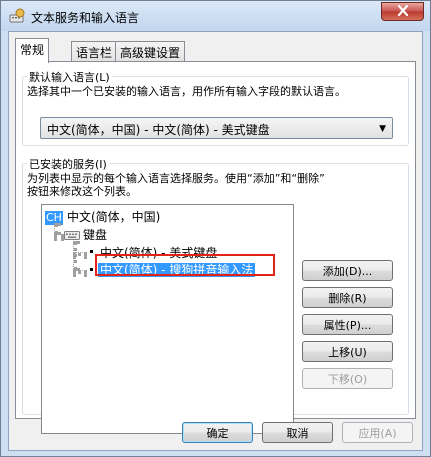 This screenshot has height=457, width=431. I want to click on move-up-button: 上移(U), so click(347, 351).